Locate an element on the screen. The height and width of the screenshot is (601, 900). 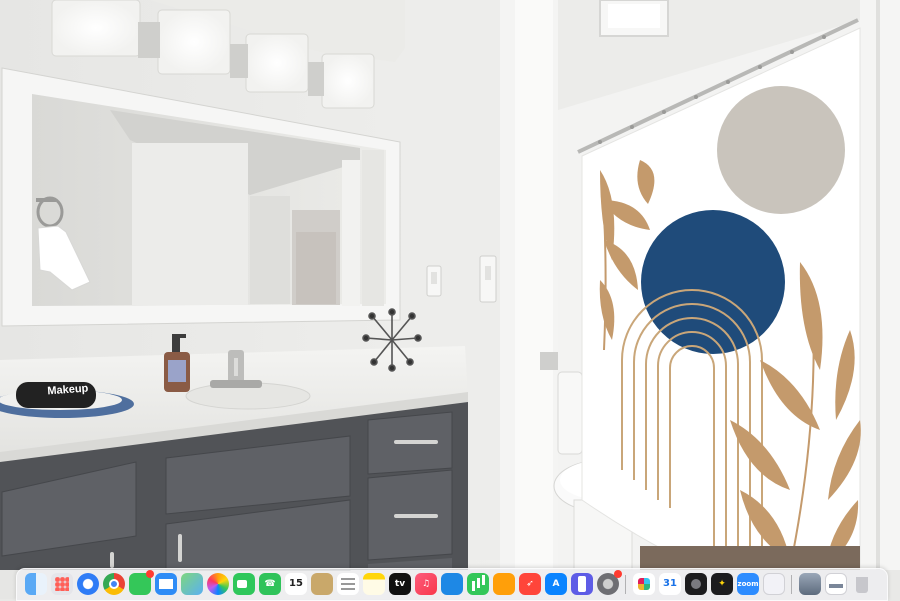
contacts-icon is located at coordinates (322, 584).